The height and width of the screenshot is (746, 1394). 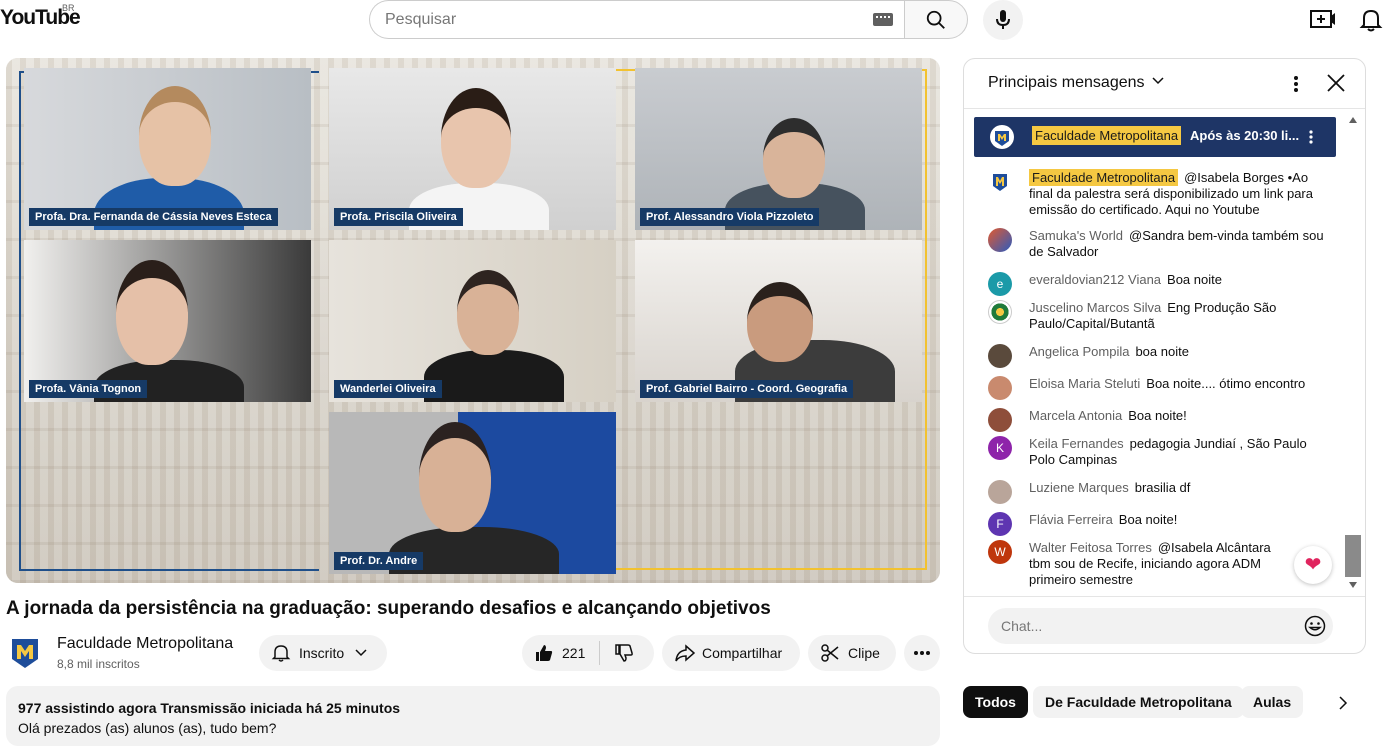 I want to click on clip-button: Clipe, so click(x=852, y=653).